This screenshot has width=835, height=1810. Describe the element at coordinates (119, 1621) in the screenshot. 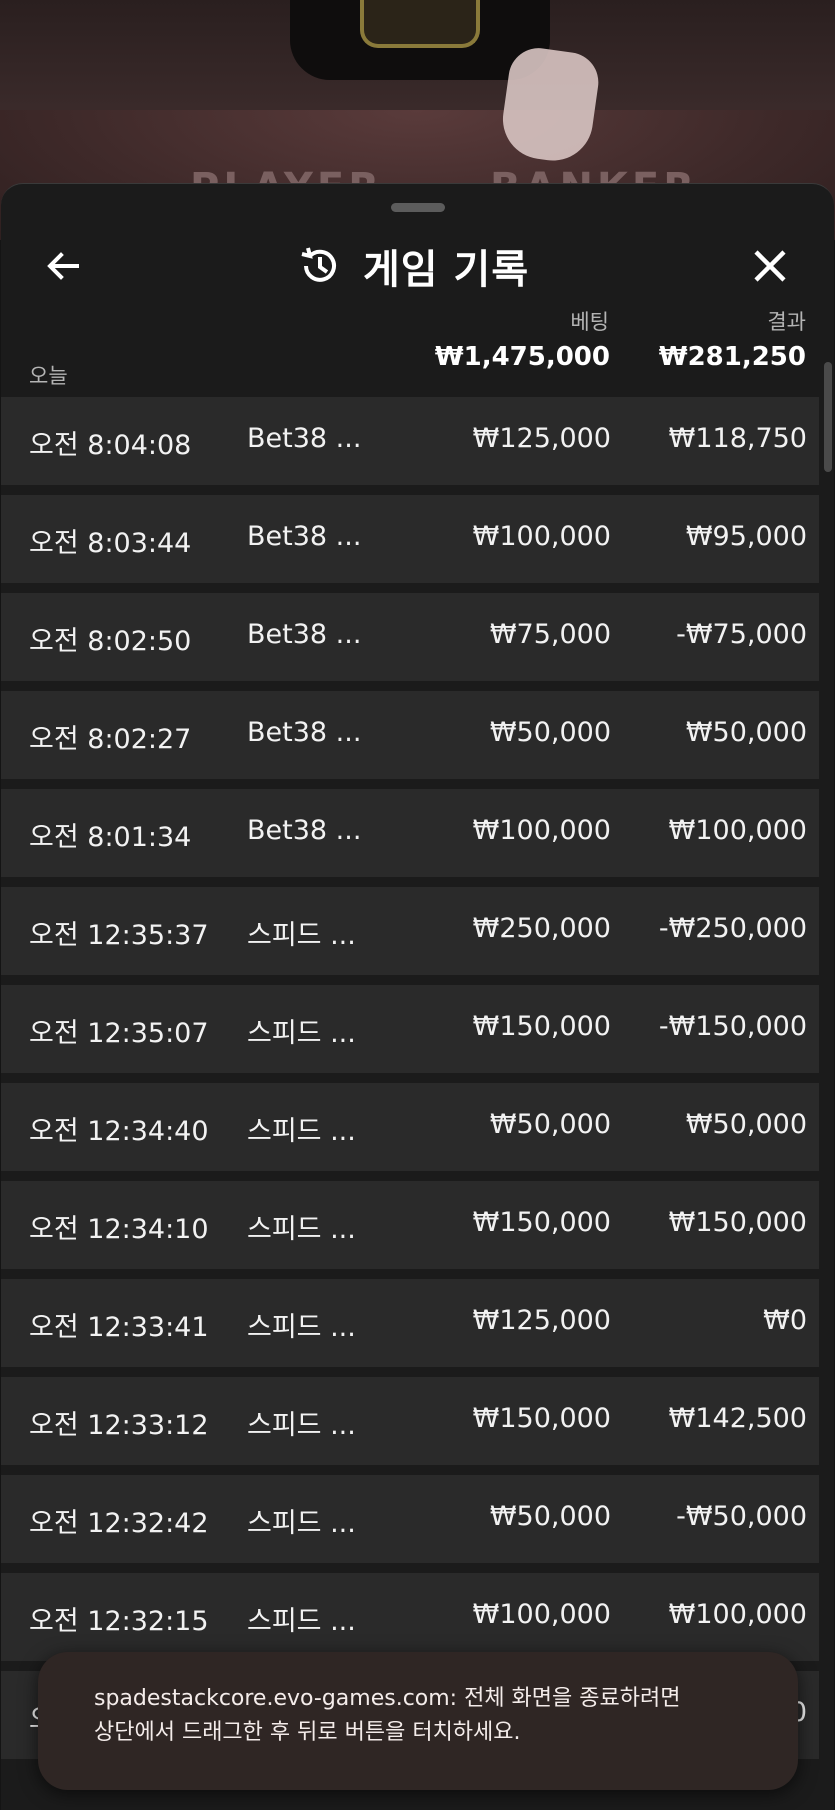

I see `row-time: 오전 12:32:15` at that location.